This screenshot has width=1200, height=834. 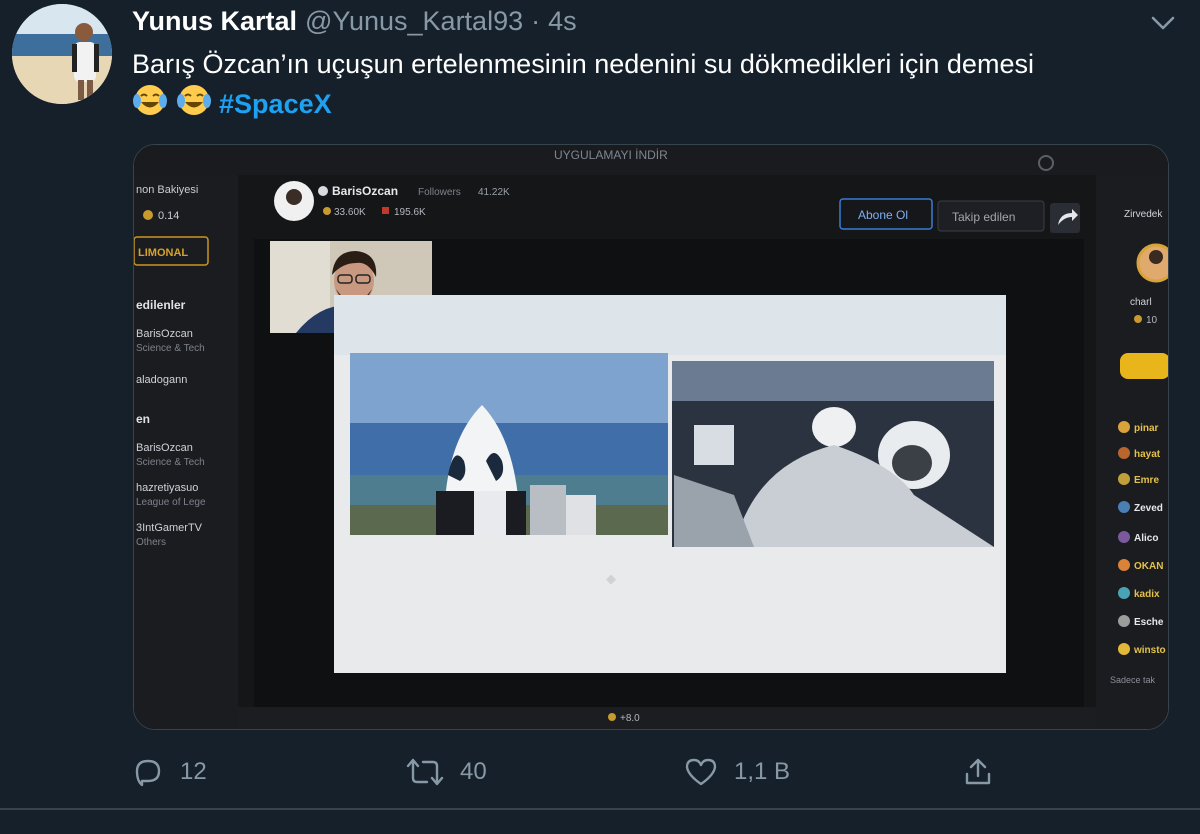 What do you see at coordinates (1149, 650) in the screenshot?
I see `chat-user: winsto` at bounding box center [1149, 650].